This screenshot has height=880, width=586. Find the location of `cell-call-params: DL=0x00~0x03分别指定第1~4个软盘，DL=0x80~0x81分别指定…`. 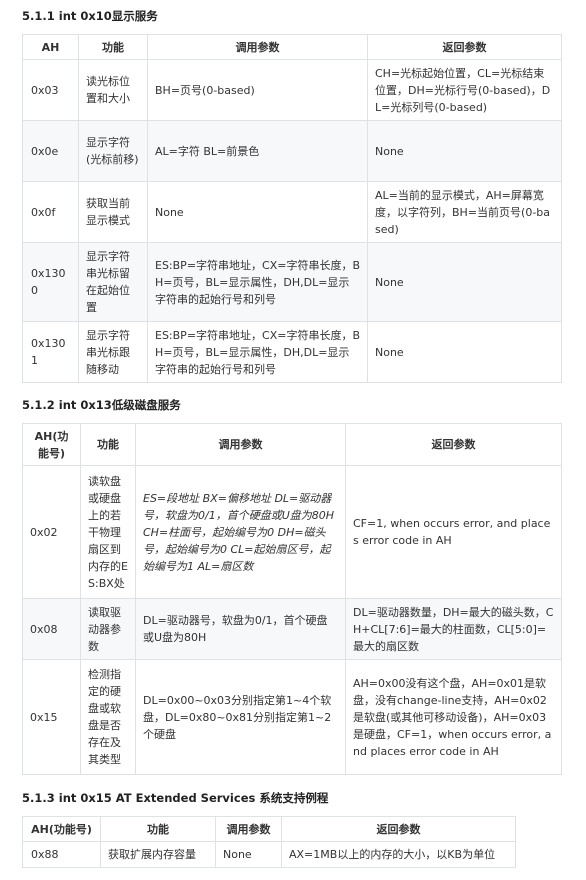

cell-call-params: DL=0x00~0x03分别指定第1~4个软盘，DL=0x80~0x81分别指定… is located at coordinates (240, 717).